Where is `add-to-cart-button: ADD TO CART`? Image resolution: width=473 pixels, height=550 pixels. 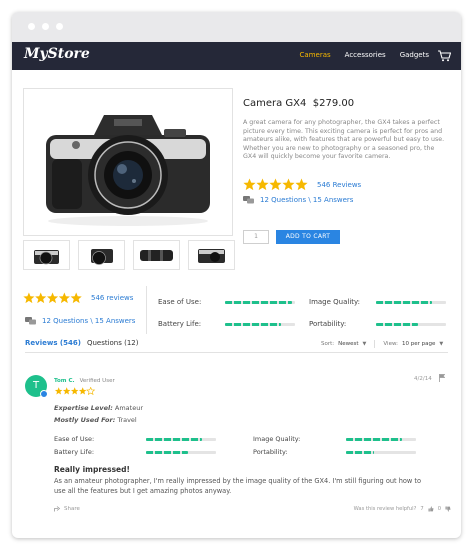
add-to-cart-button: ADD TO CART is located at coordinates (308, 237).